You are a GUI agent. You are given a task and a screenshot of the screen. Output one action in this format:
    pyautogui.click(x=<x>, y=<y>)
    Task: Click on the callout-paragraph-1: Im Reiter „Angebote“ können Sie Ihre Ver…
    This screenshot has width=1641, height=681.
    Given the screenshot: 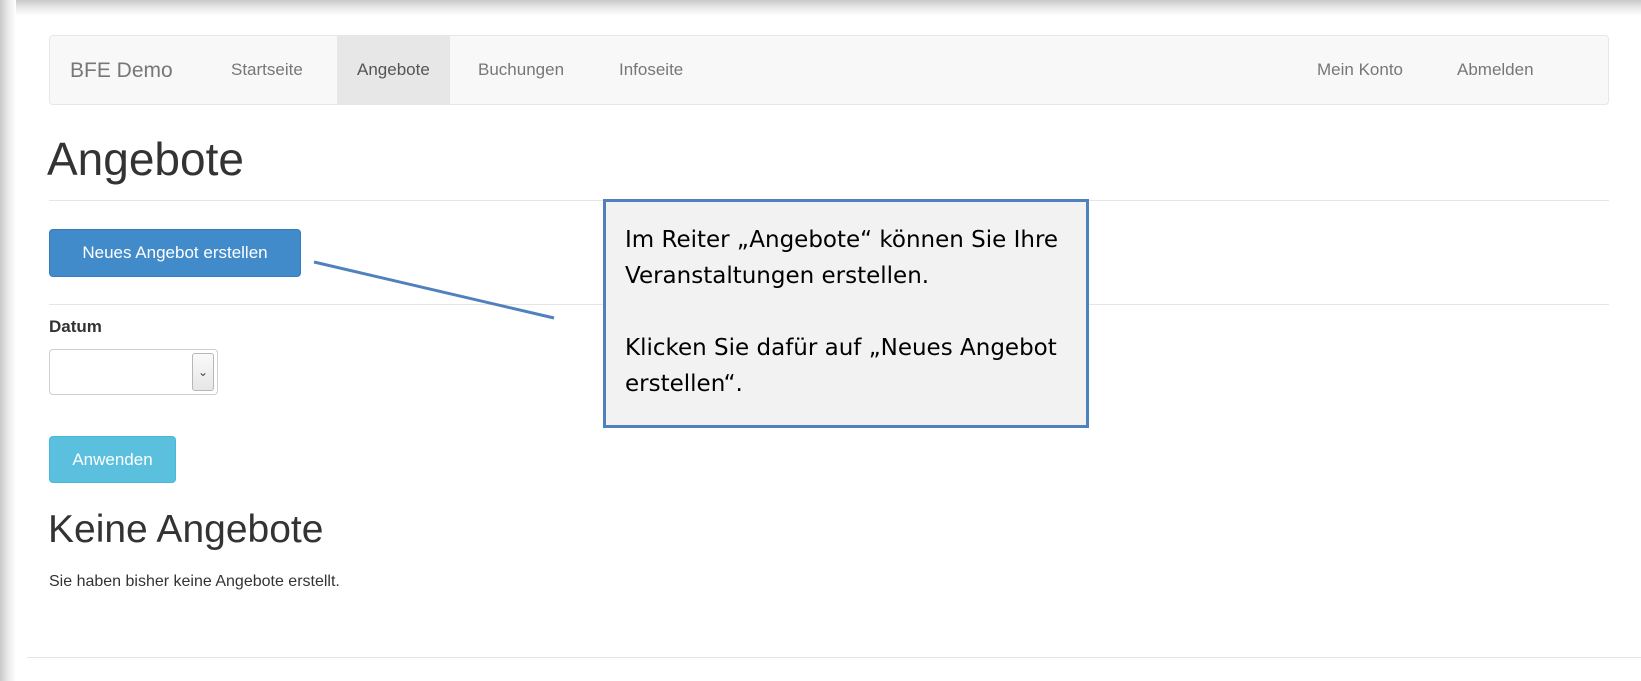 What is the action you would take?
    pyautogui.click(x=842, y=258)
    